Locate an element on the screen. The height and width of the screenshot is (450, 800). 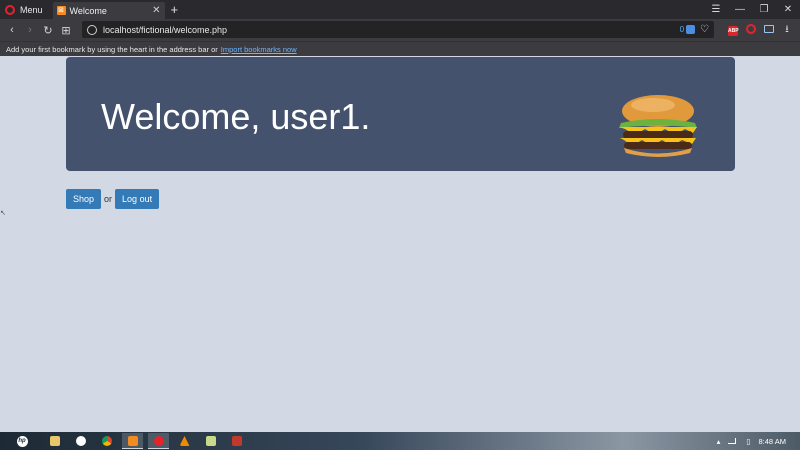
opera-gx-icon is located at coordinates (80, 441).